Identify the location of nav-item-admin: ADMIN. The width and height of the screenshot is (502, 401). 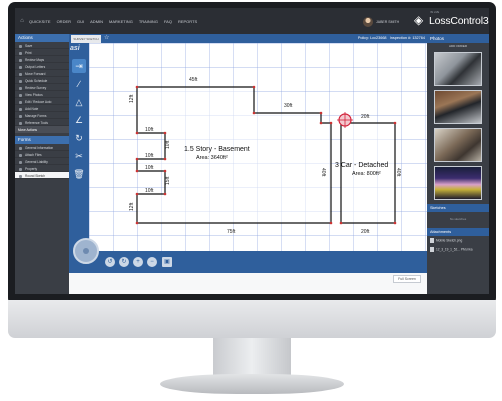
(96, 21).